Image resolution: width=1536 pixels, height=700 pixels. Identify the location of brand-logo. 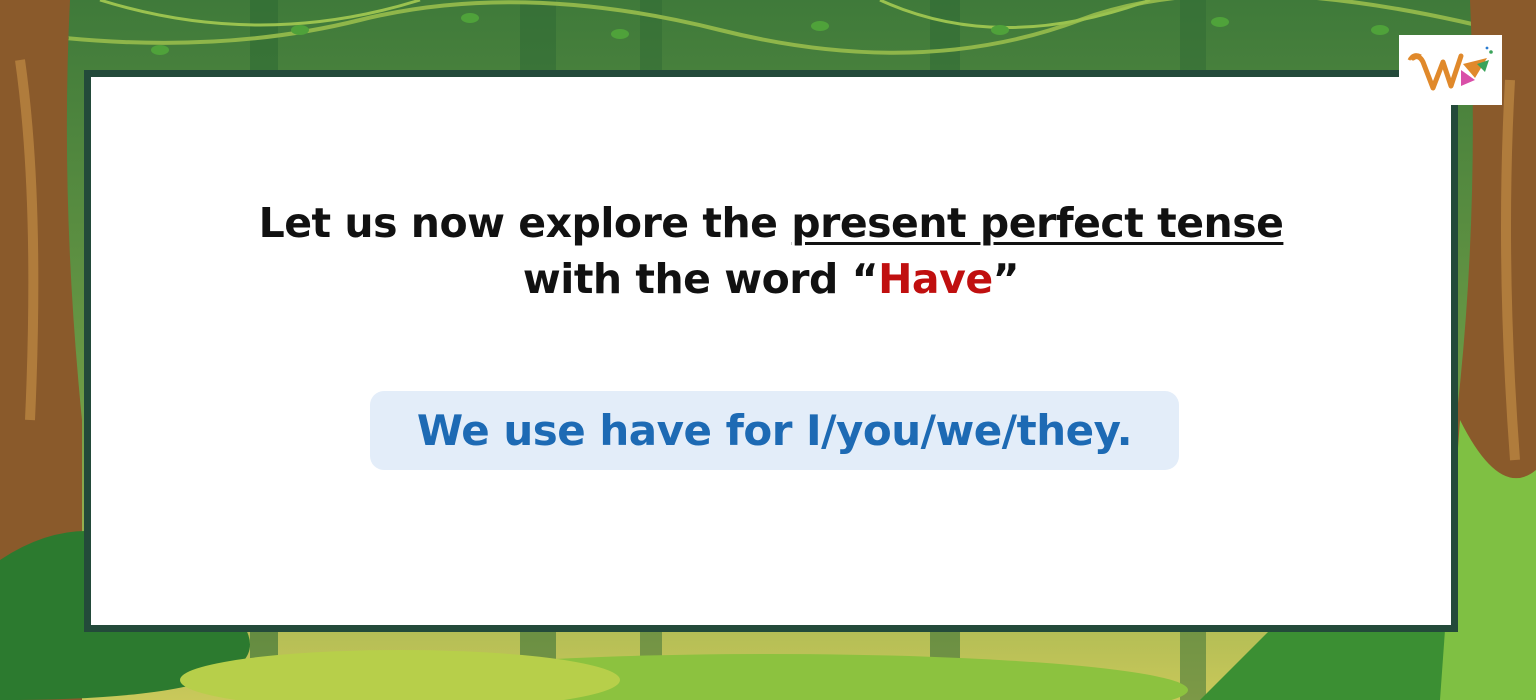
(1450, 70).